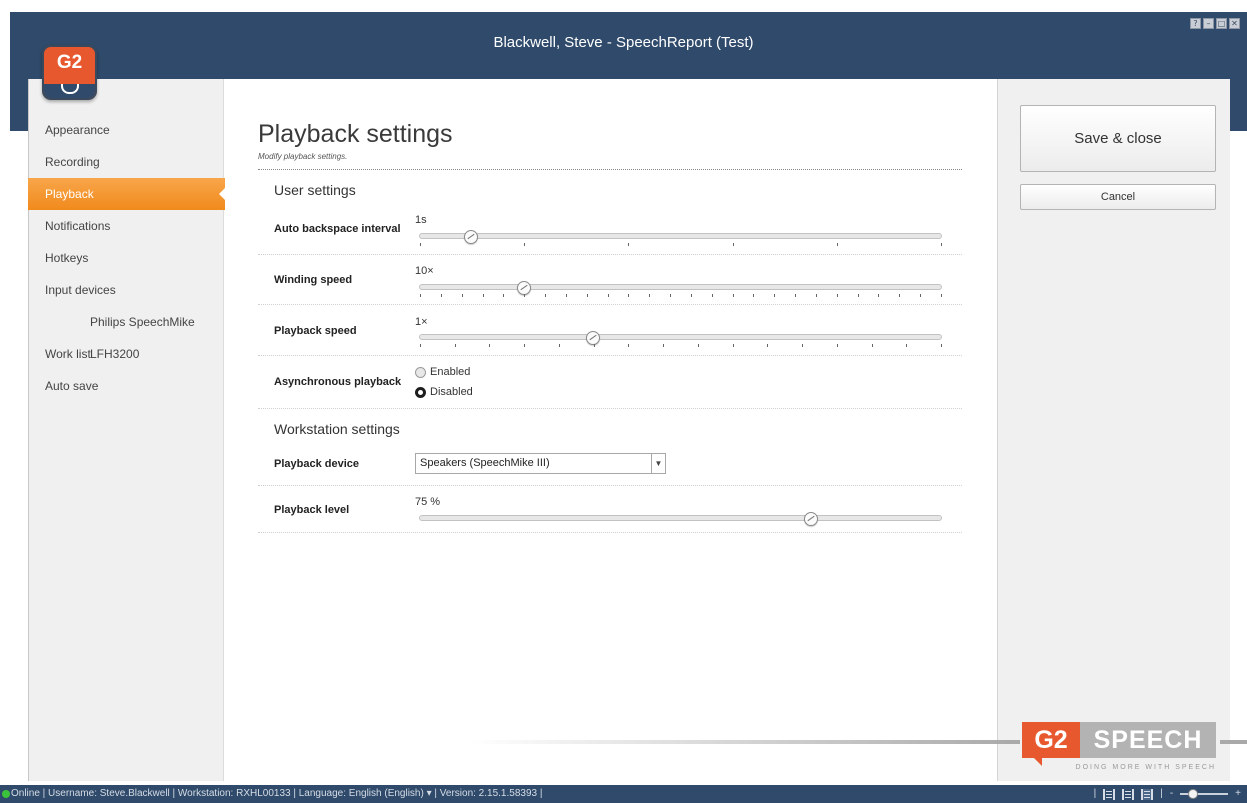  Describe the element at coordinates (312, 510) in the screenshot. I see `playback-level-label: Playback level` at that location.